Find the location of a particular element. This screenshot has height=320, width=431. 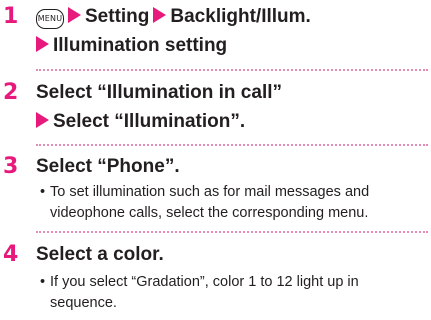

step-3-line-1: Select “Phone”. is located at coordinates (108, 167).